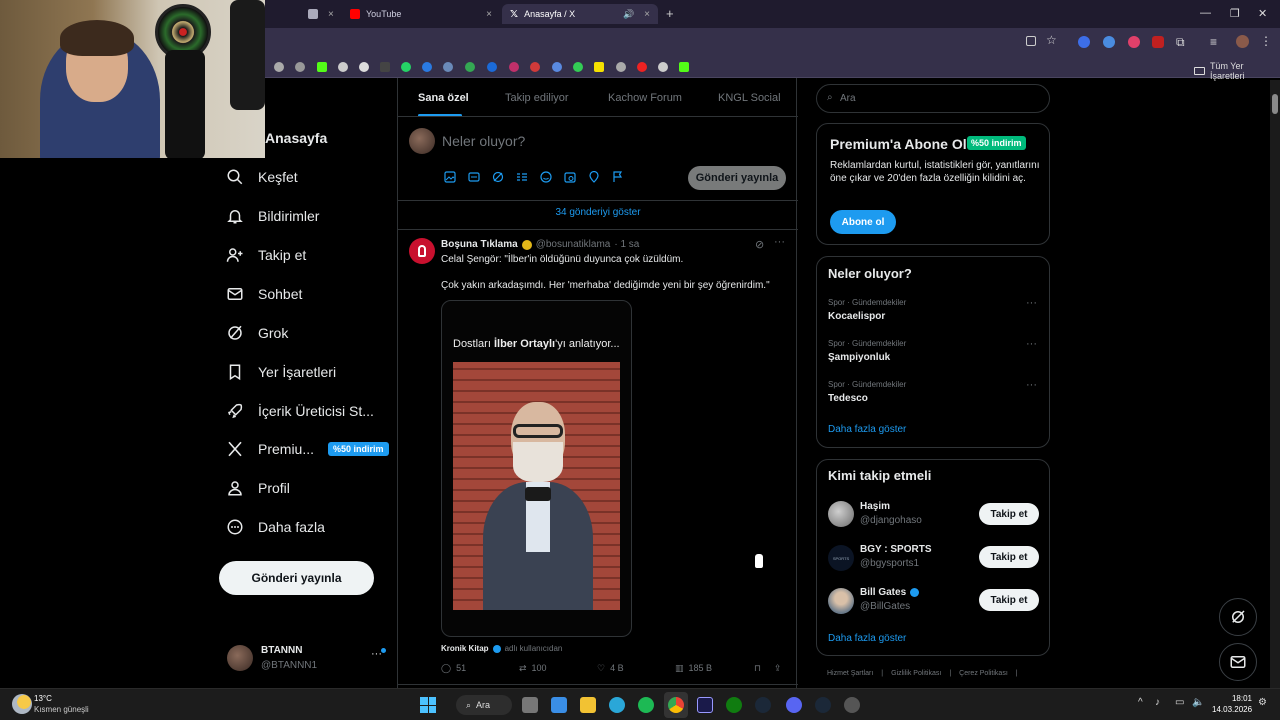  I want to click on reply-button: ◯ 51, so click(453, 668).